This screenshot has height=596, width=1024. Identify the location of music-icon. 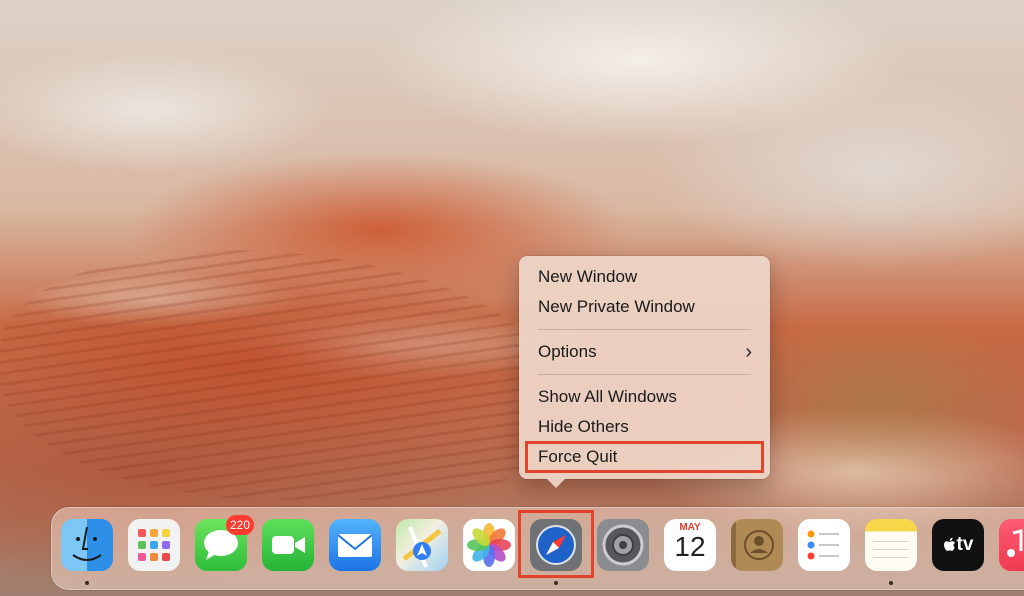
(1011, 545).